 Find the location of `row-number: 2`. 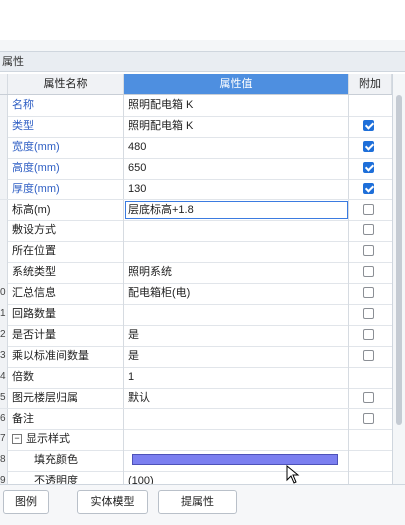

row-number: 2 is located at coordinates (4, 335).